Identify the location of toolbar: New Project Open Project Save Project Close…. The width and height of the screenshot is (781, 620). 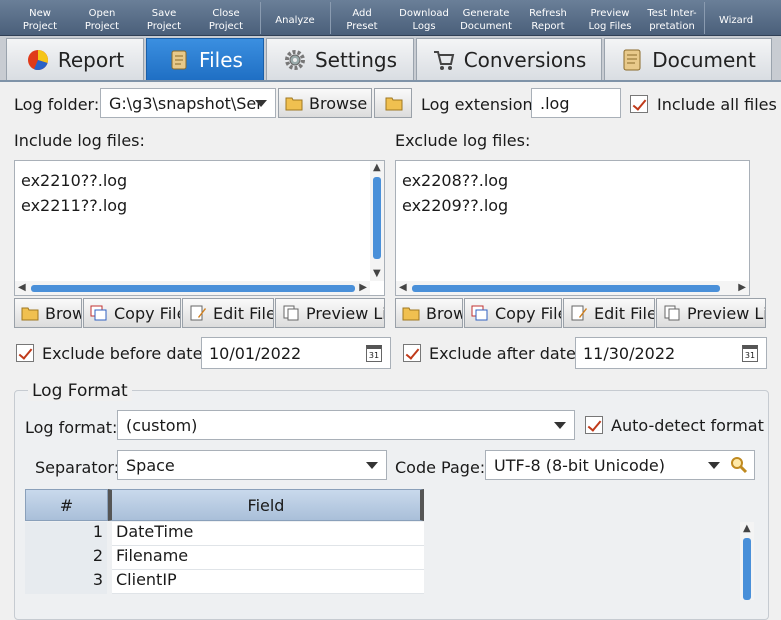
(390, 18).